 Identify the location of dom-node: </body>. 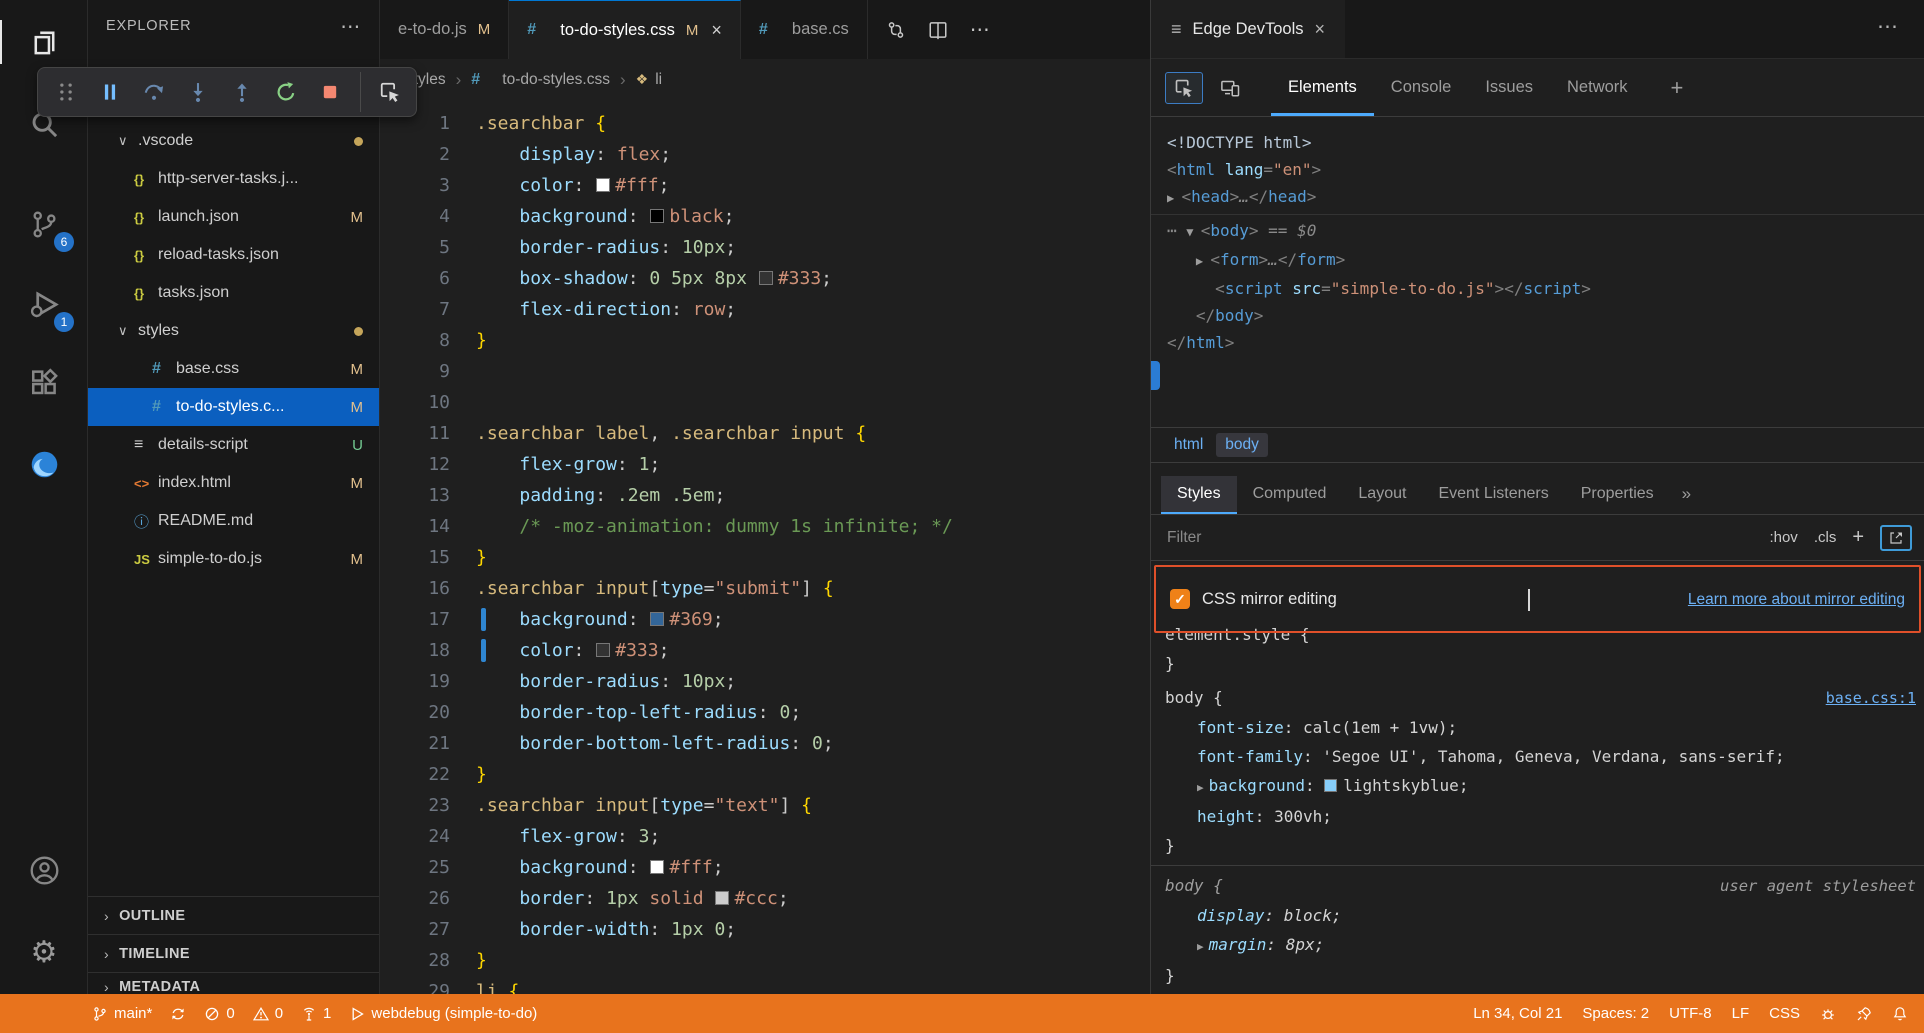
(1545, 315).